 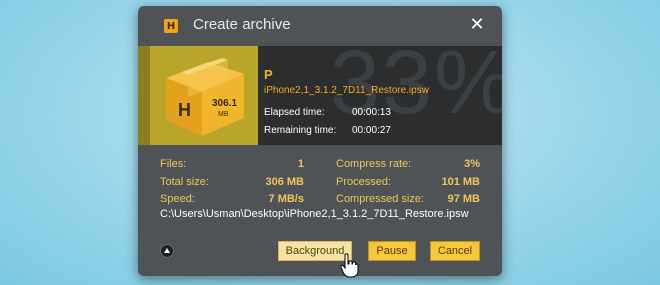 I want to click on operation-status: P, so click(x=268, y=74).